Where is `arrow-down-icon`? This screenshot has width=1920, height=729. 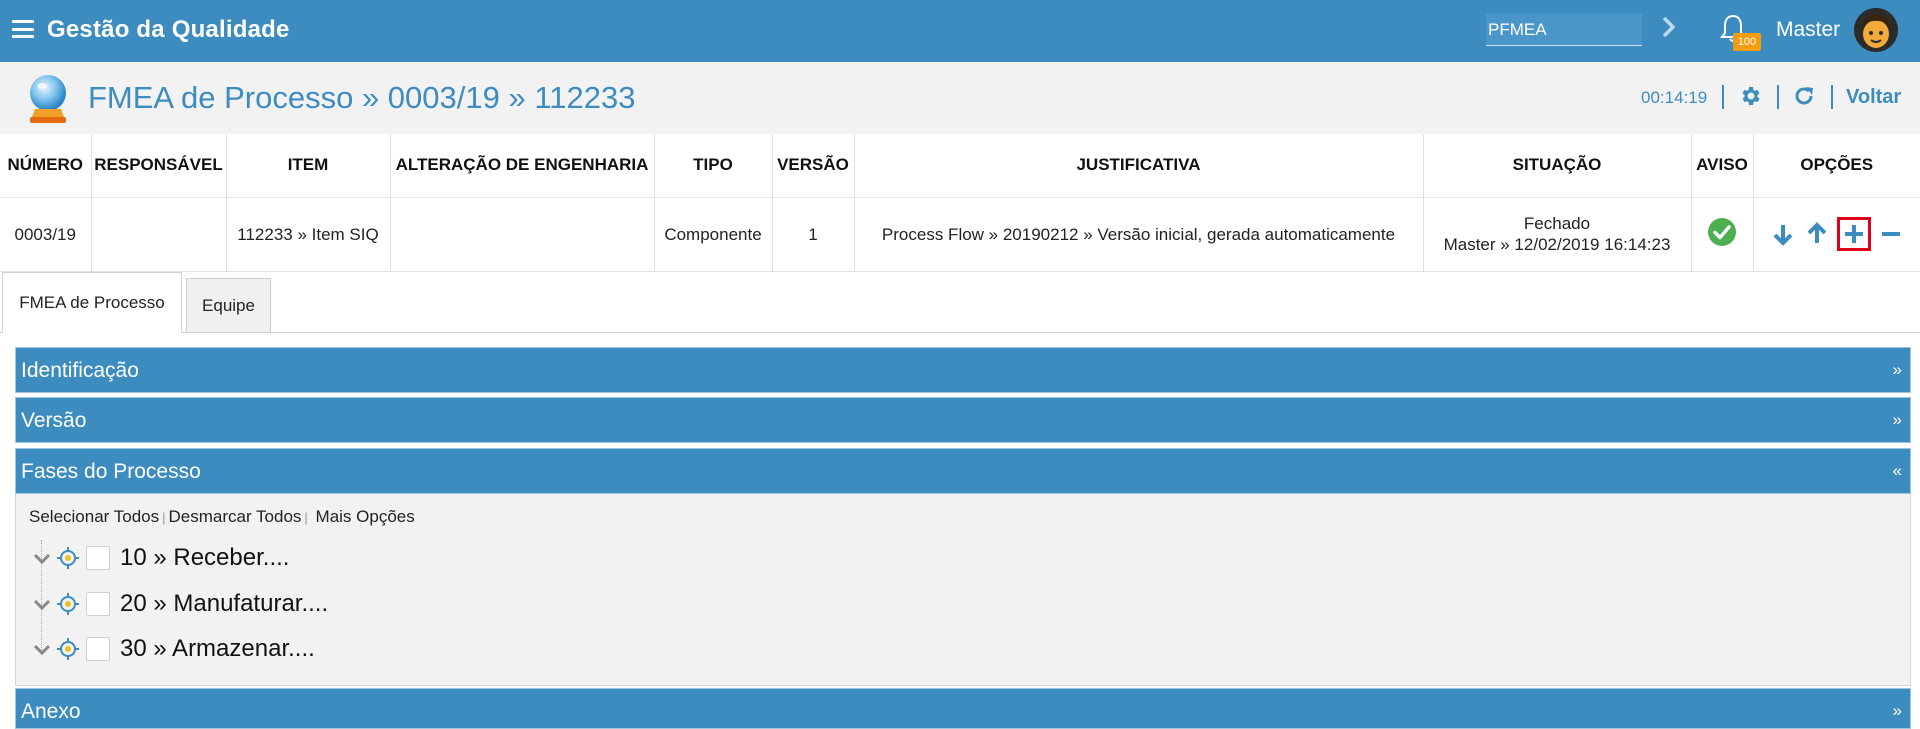
arrow-down-icon is located at coordinates (1783, 234).